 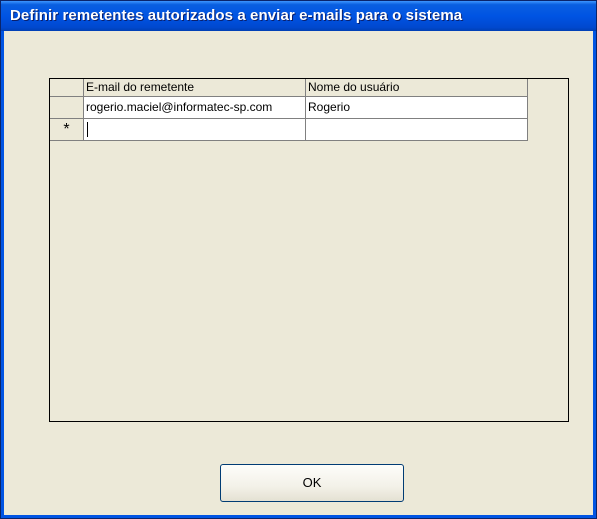 I want to click on text-caret, so click(x=87, y=129).